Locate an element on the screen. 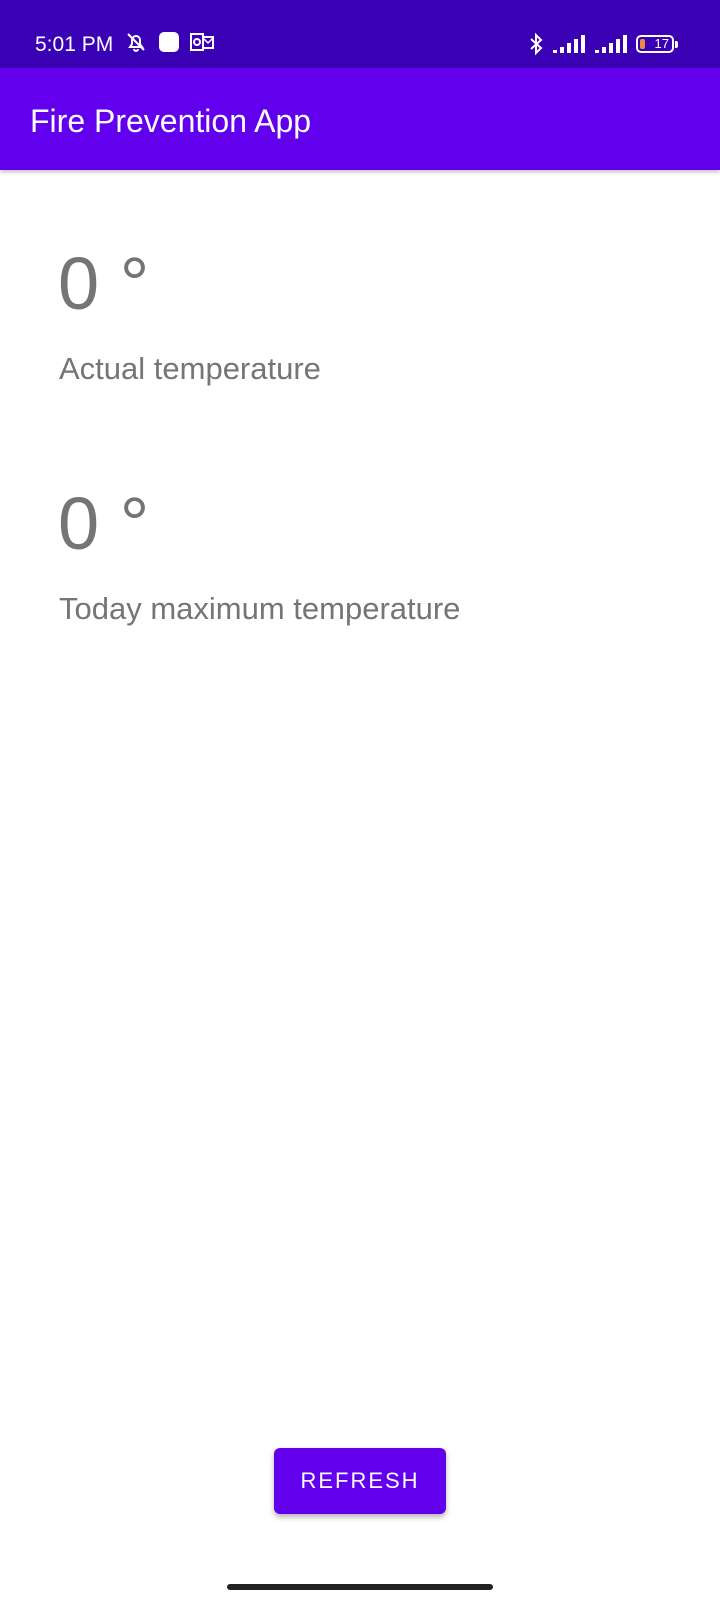 The width and height of the screenshot is (720, 1600). outlook-icon is located at coordinates (202, 42).